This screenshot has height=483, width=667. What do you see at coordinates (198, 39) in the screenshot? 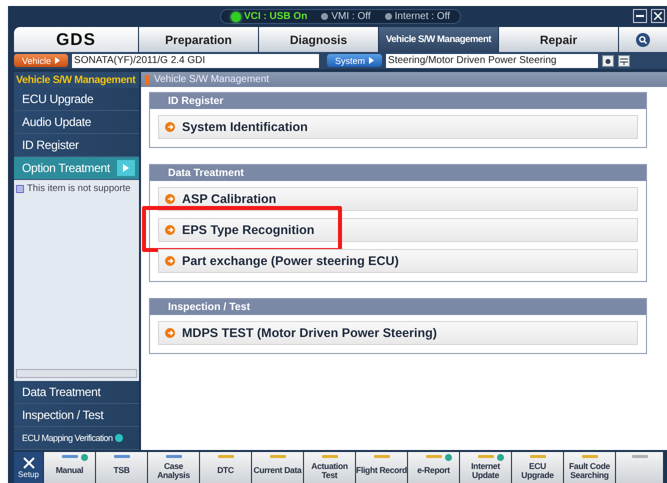
I see `nav-tab: Preparation` at bounding box center [198, 39].